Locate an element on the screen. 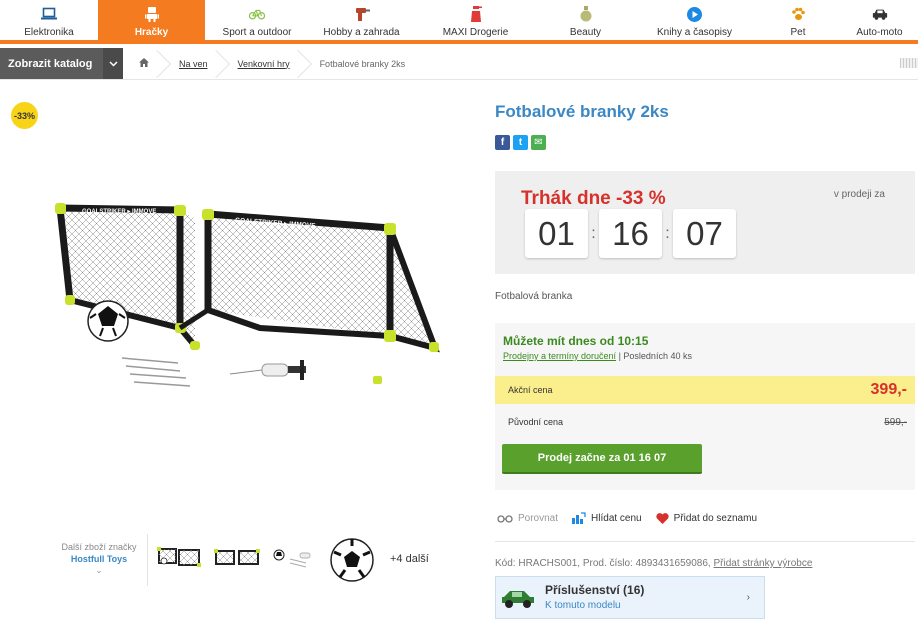 The width and height of the screenshot is (918, 630). laptop-icon is located at coordinates (49, 14).